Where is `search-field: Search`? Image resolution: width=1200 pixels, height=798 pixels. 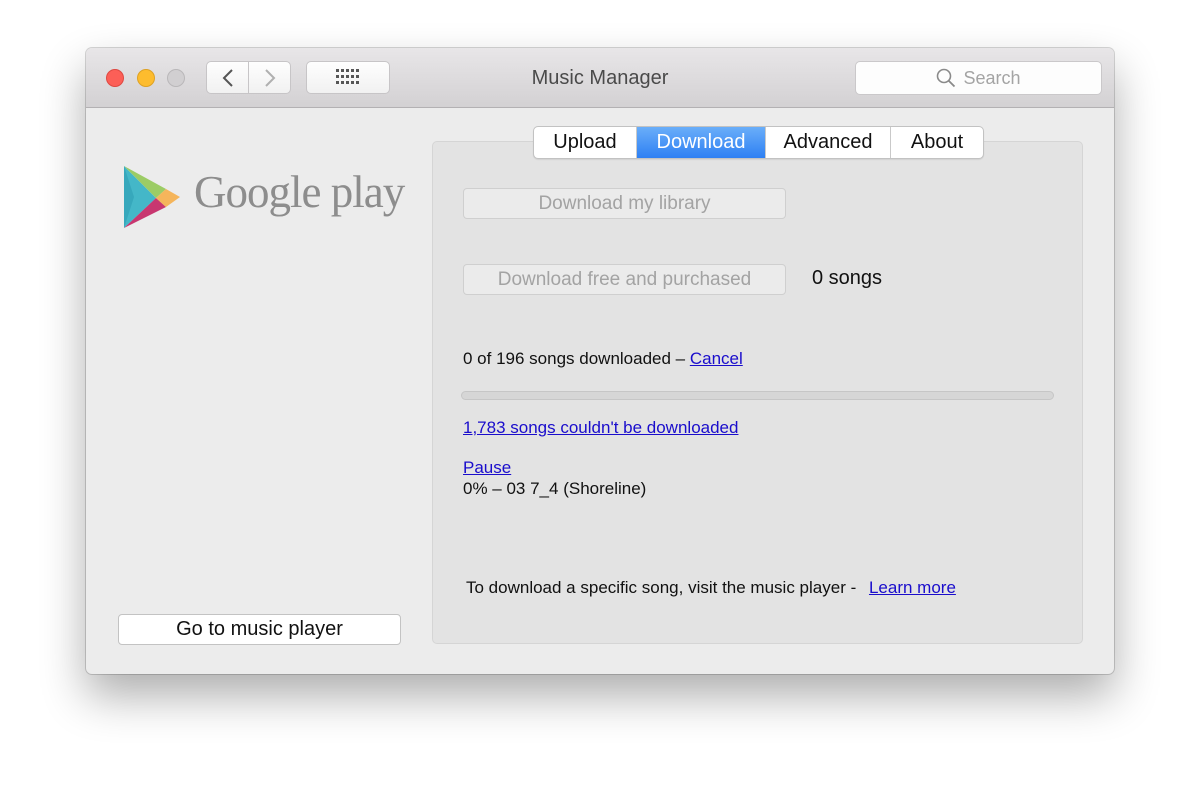 search-field: Search is located at coordinates (978, 78).